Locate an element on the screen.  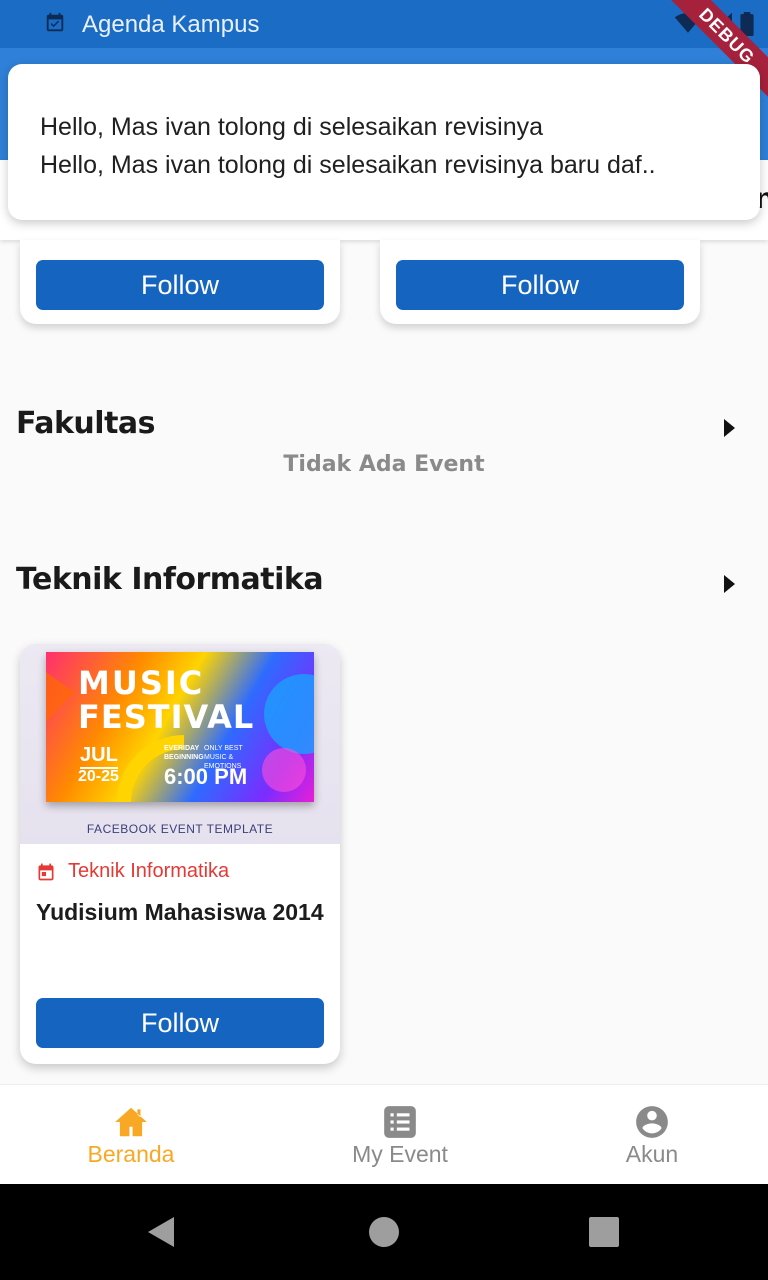
event-category: Teknik Informatika is located at coordinates (132, 871).